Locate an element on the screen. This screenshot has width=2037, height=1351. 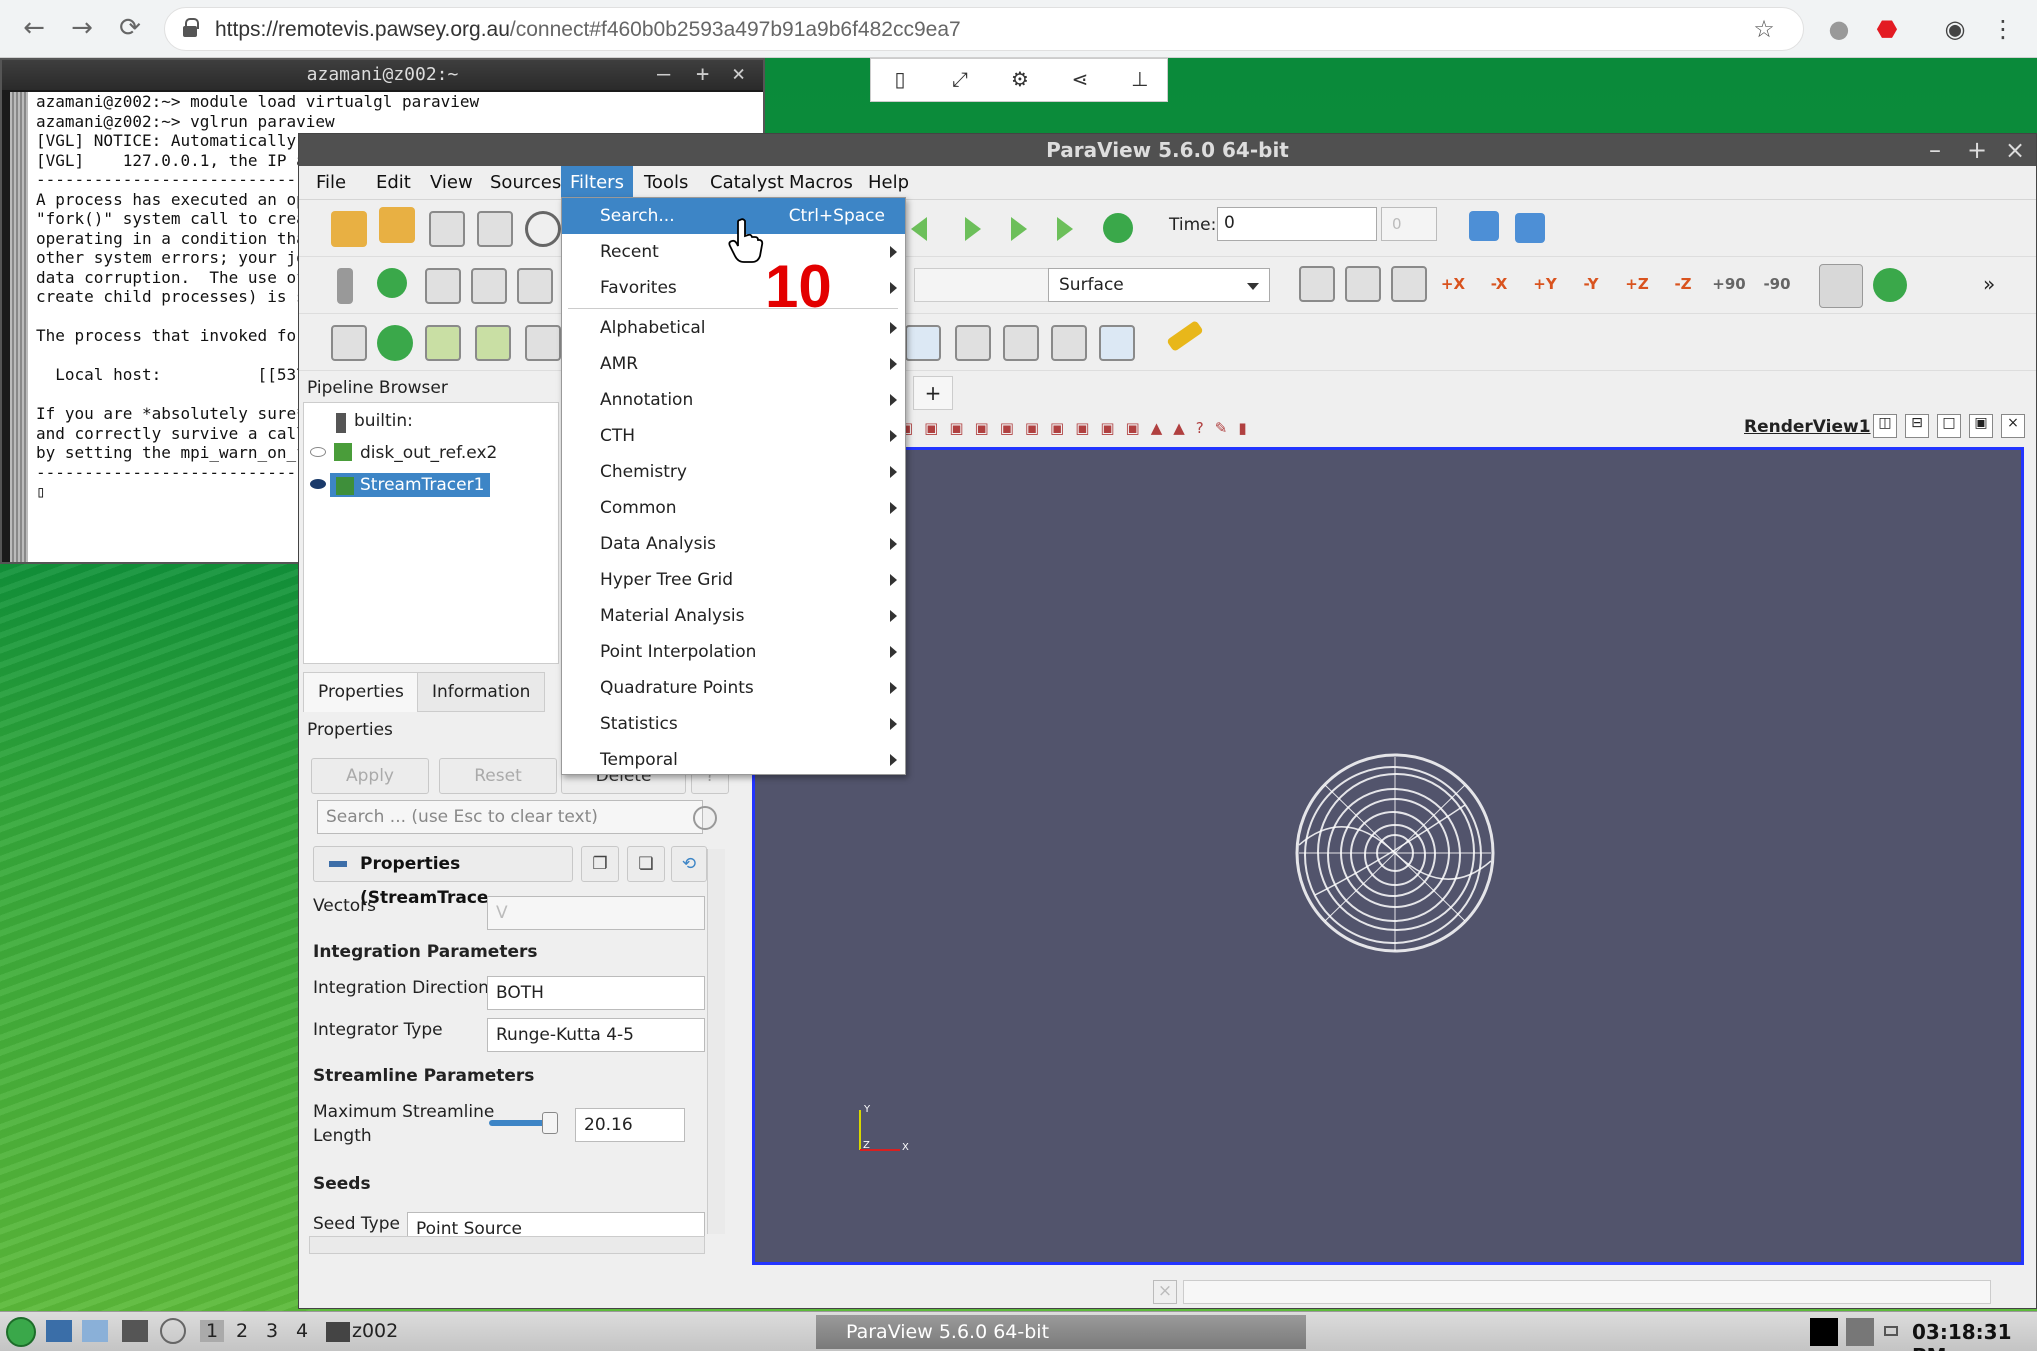
pin-icon: ⊥ is located at coordinates (1140, 81).